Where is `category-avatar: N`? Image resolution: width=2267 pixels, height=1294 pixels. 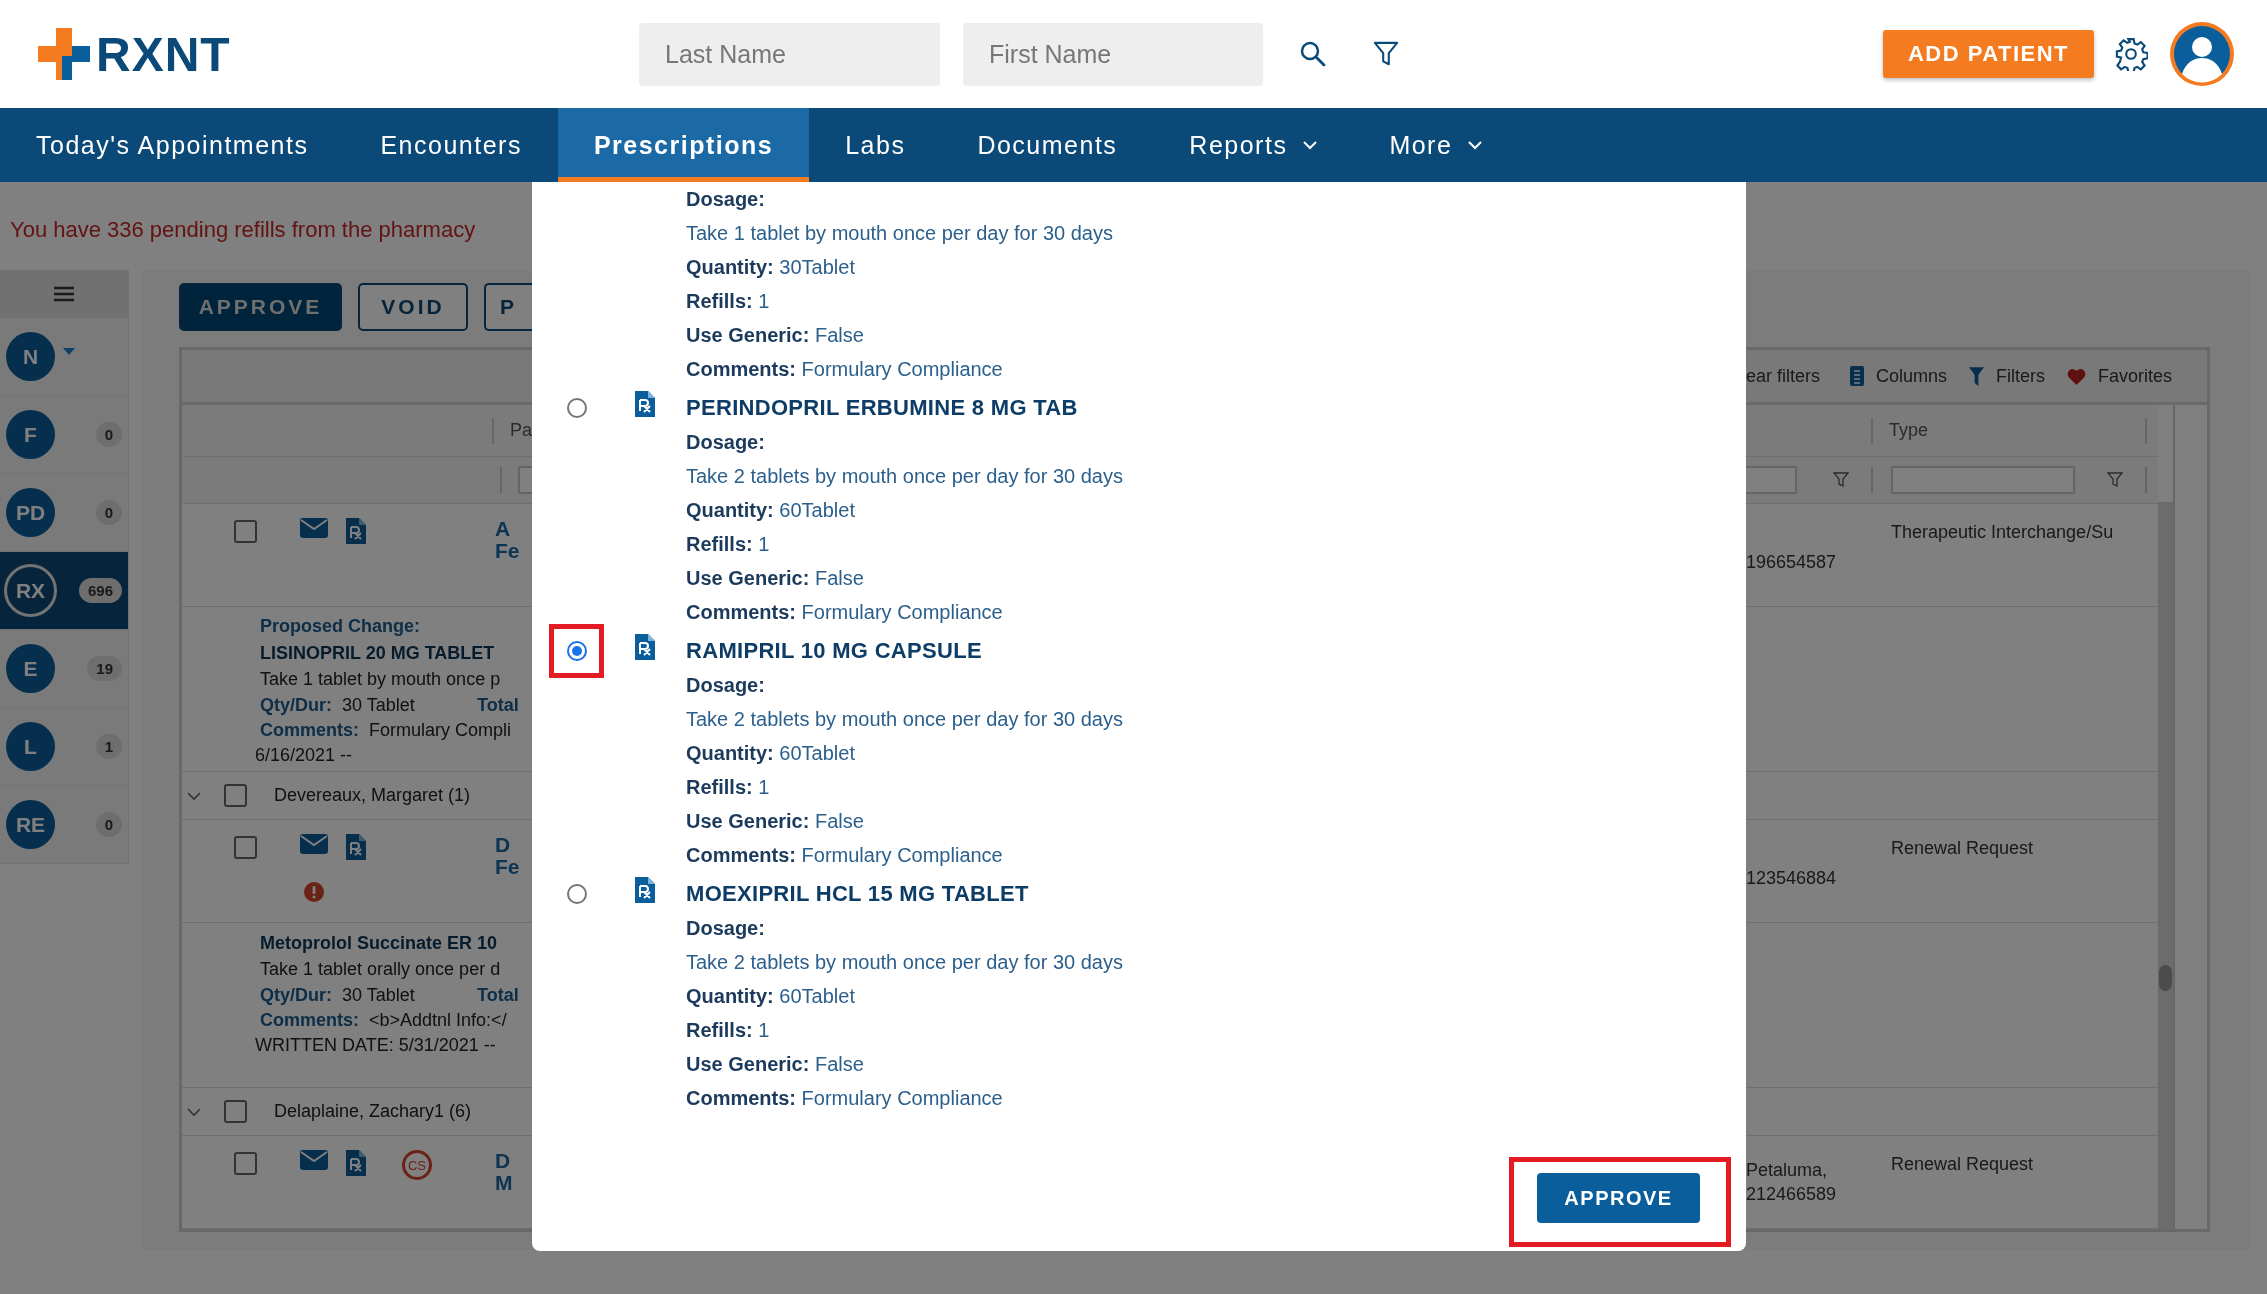
category-avatar: N is located at coordinates (30, 356).